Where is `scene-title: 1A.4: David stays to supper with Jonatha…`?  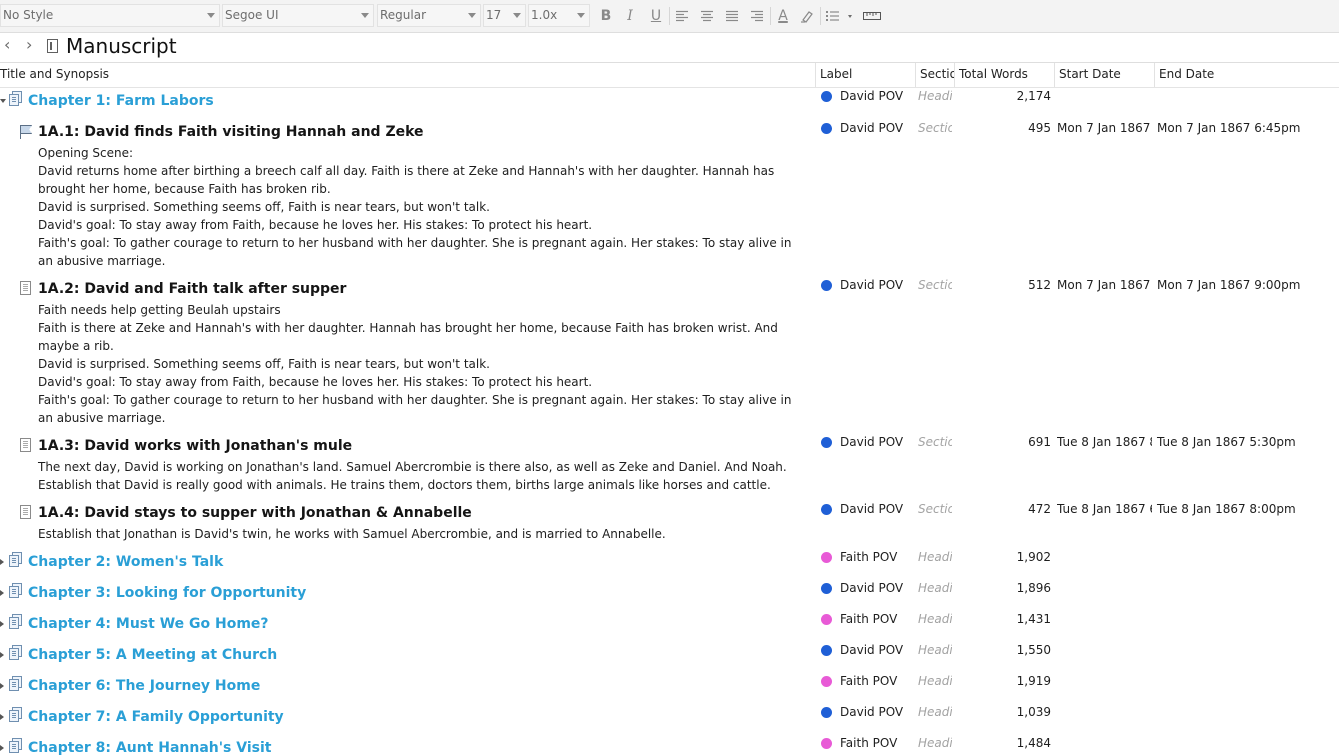 scene-title: 1A.4: David stays to supper with Jonatha… is located at coordinates (255, 513).